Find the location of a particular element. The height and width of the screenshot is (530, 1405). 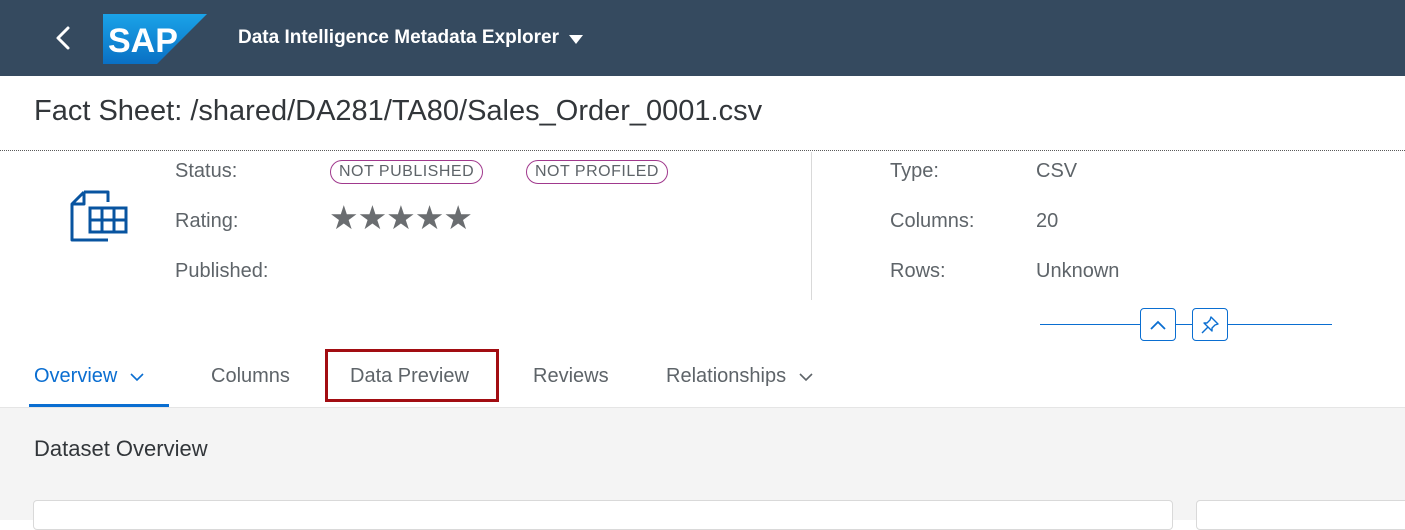

app-title: Data Intelligence Metadata Explorer is located at coordinates (398, 37).